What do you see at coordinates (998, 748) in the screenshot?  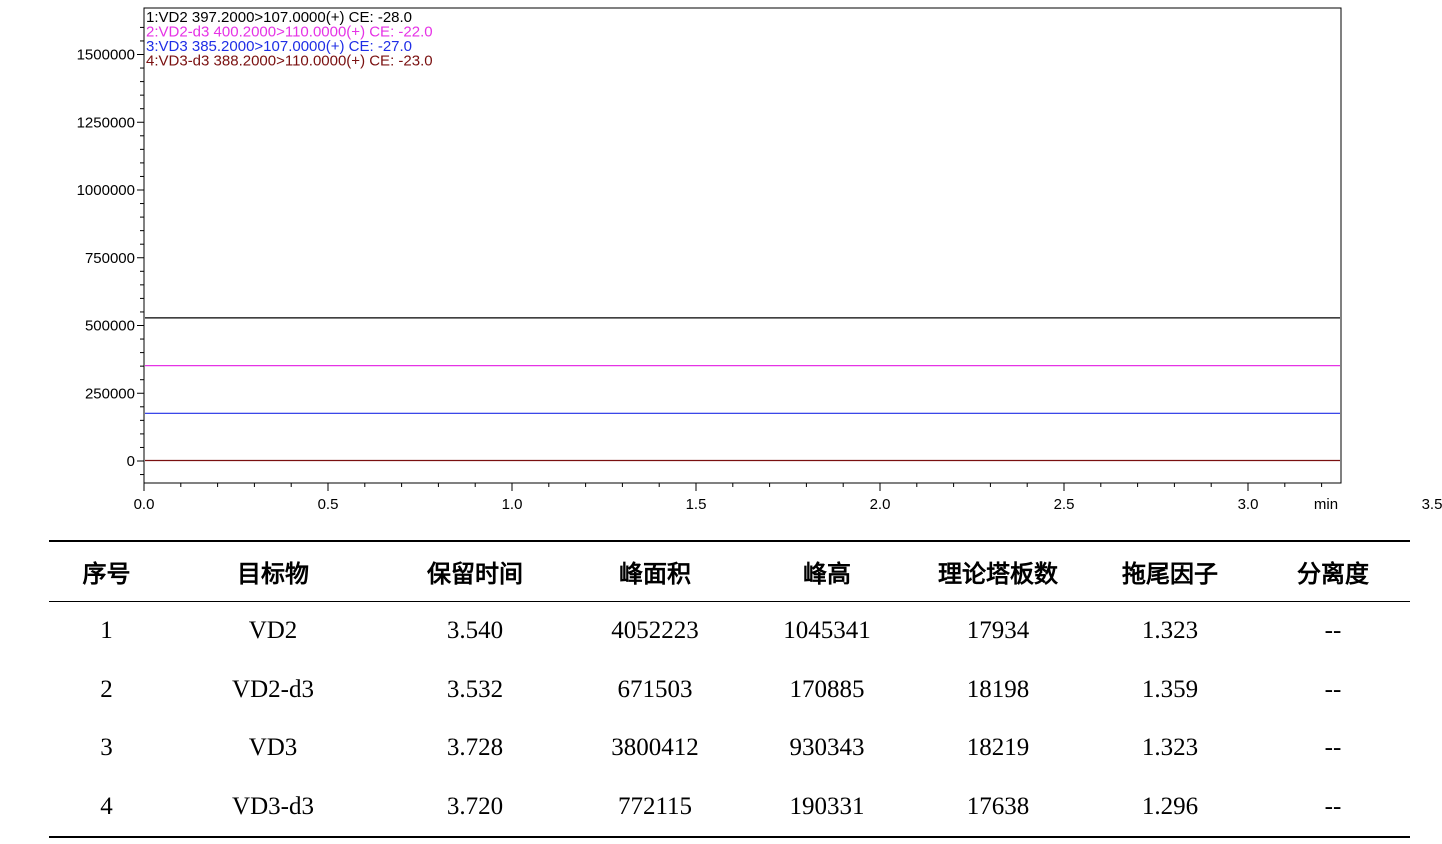 I see `cell-theoretical-plates: 18219` at bounding box center [998, 748].